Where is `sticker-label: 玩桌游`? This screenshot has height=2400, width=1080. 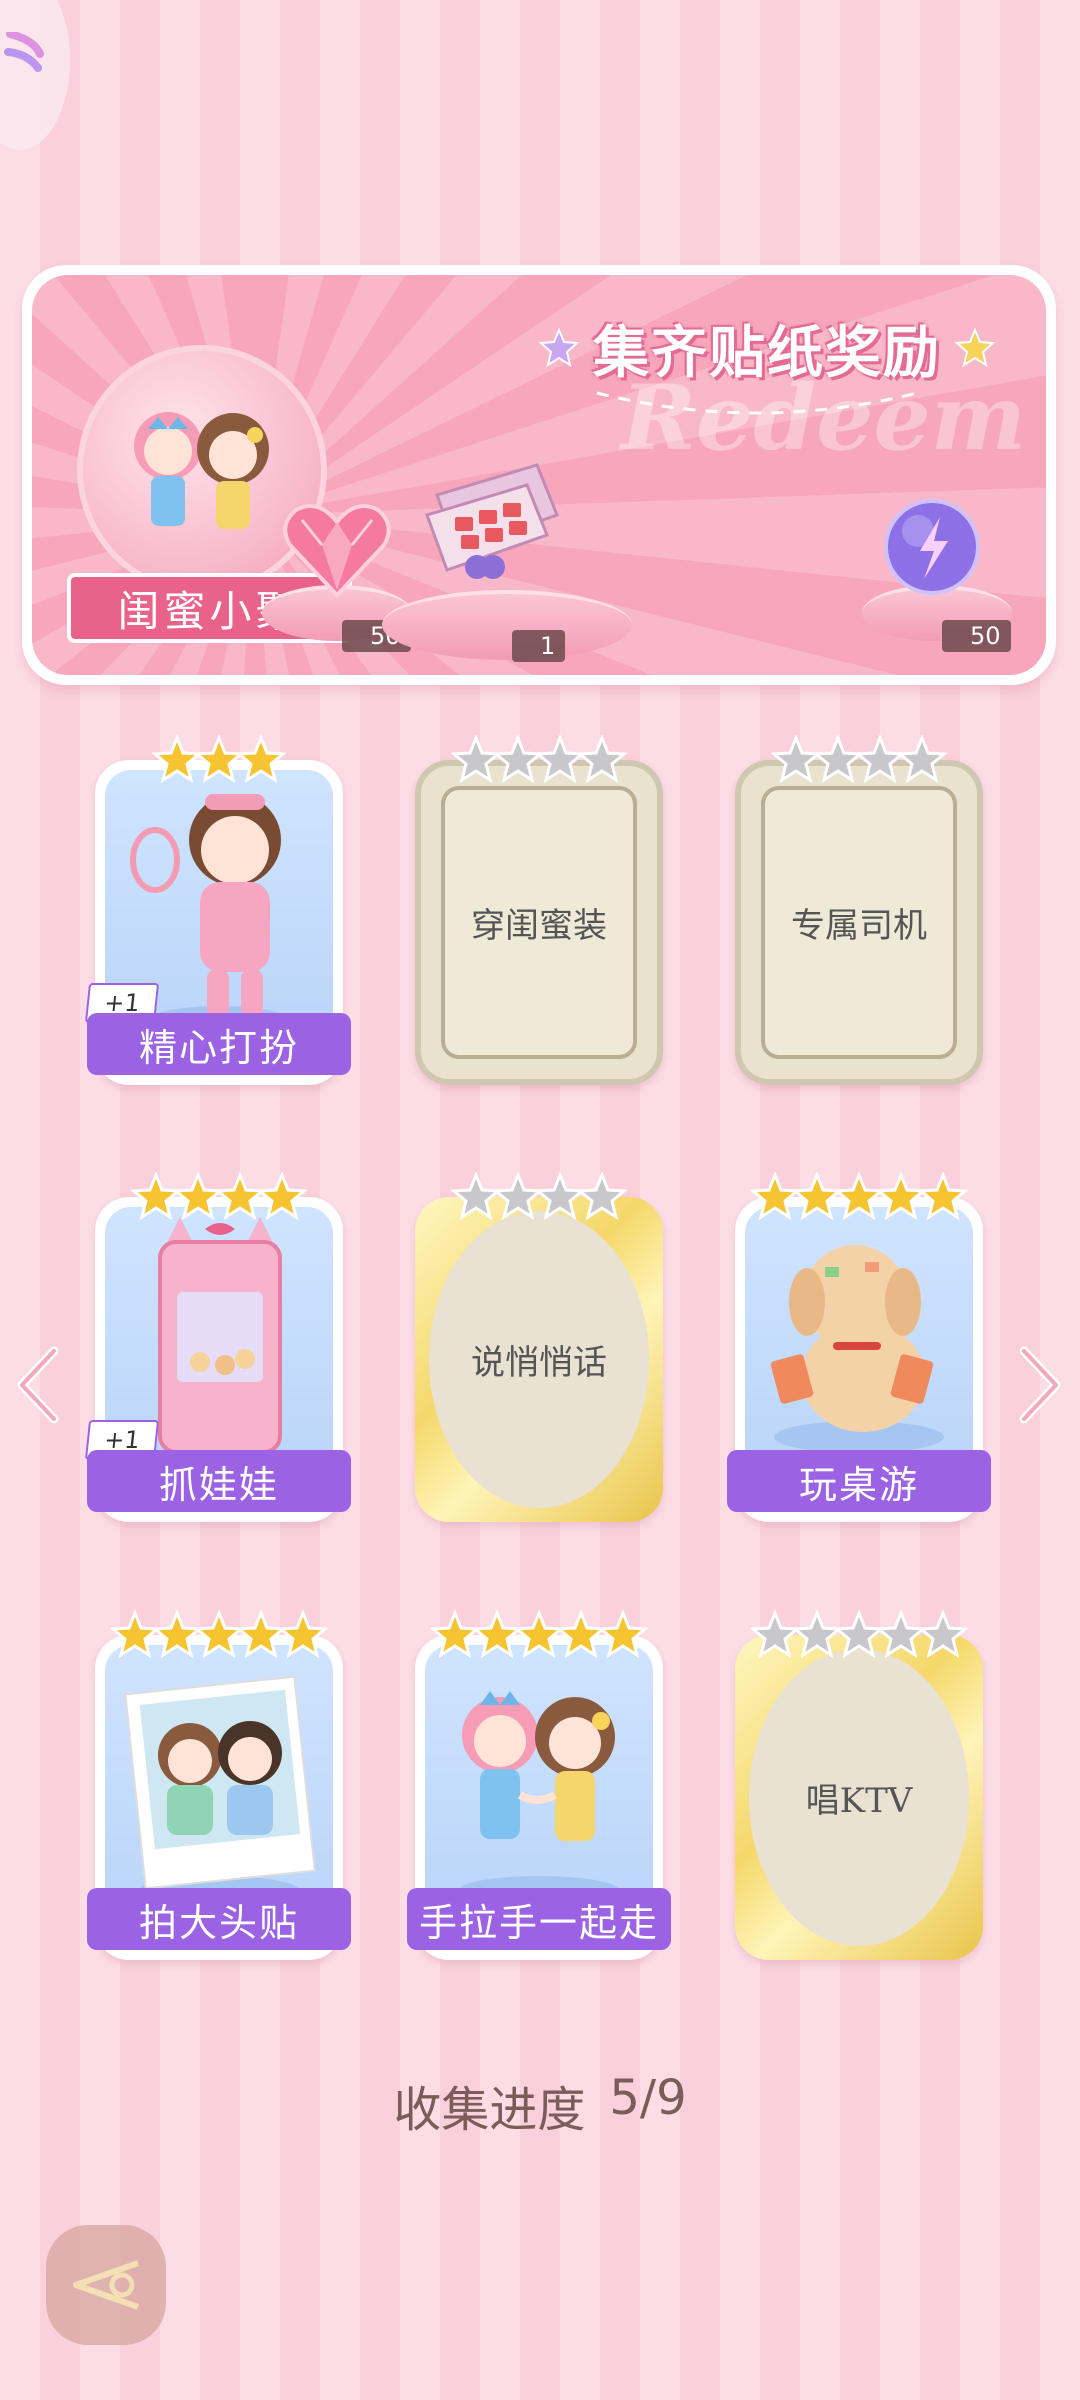 sticker-label: 玩桌游 is located at coordinates (859, 1481).